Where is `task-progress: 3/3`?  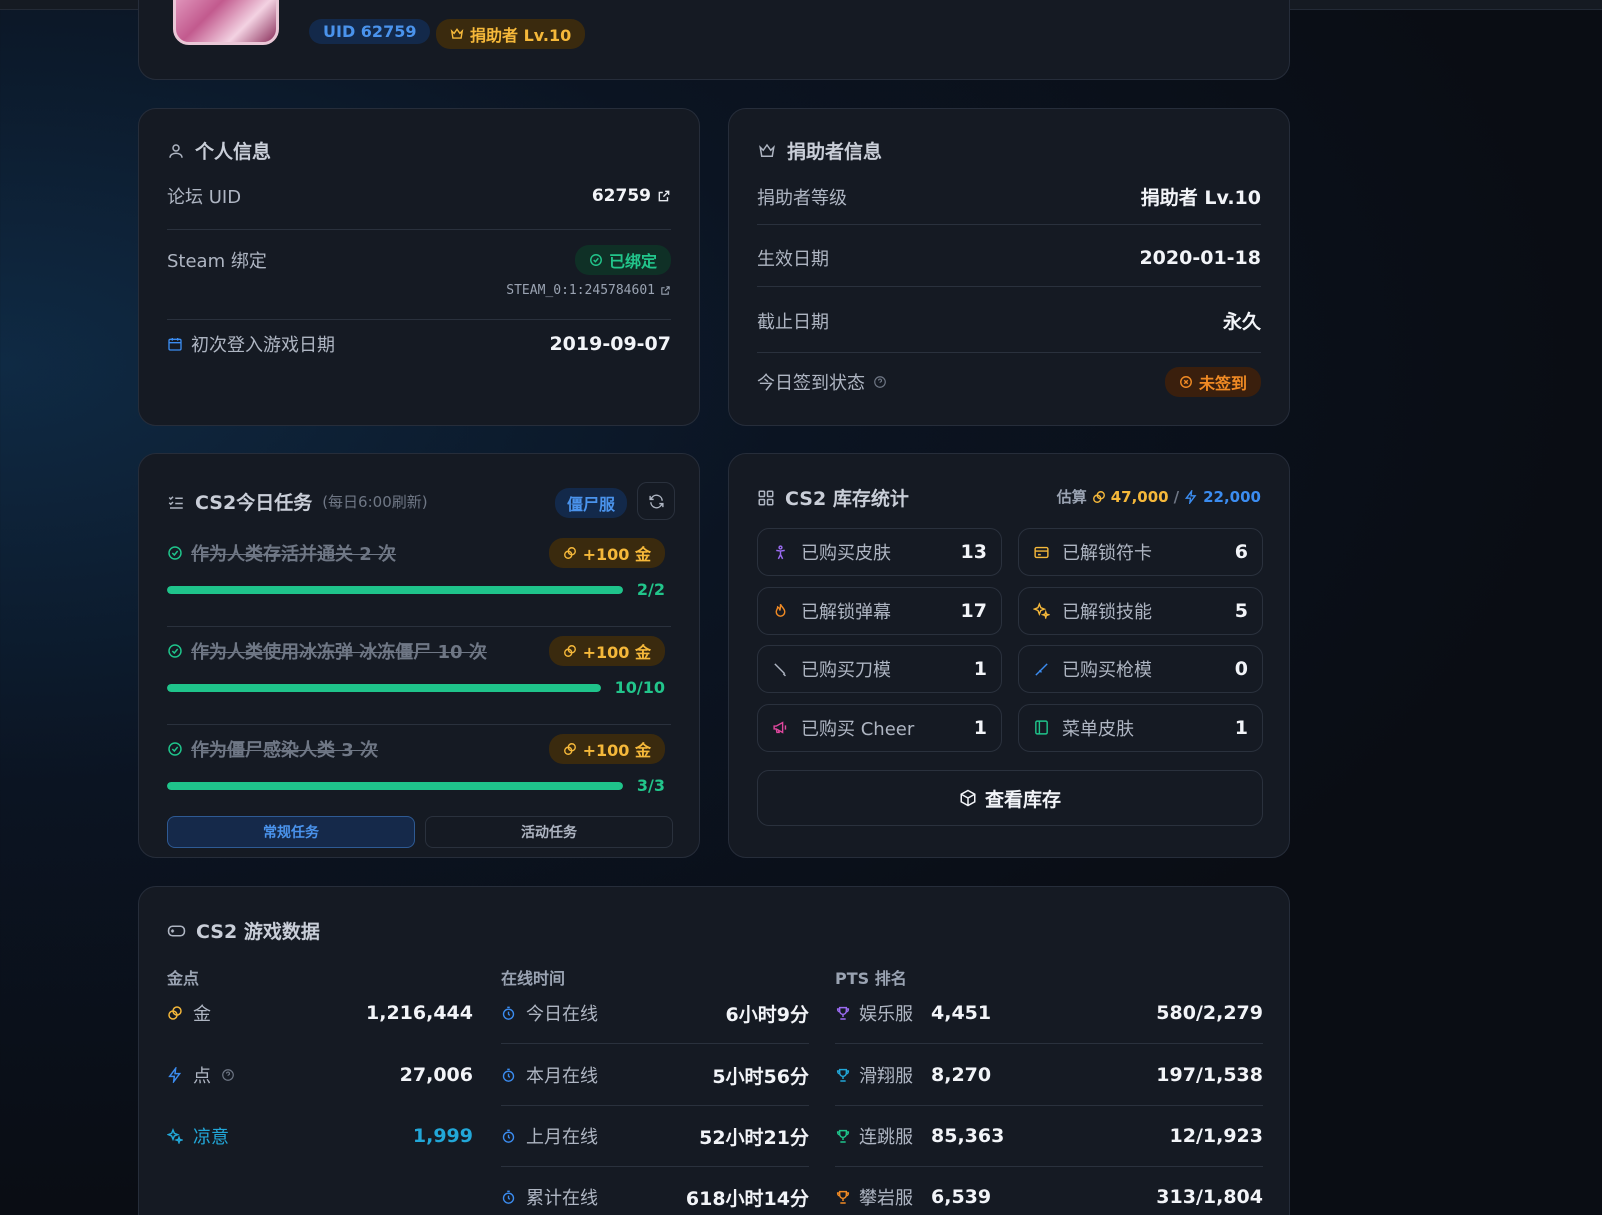
task-progress: 3/3 is located at coordinates (416, 785).